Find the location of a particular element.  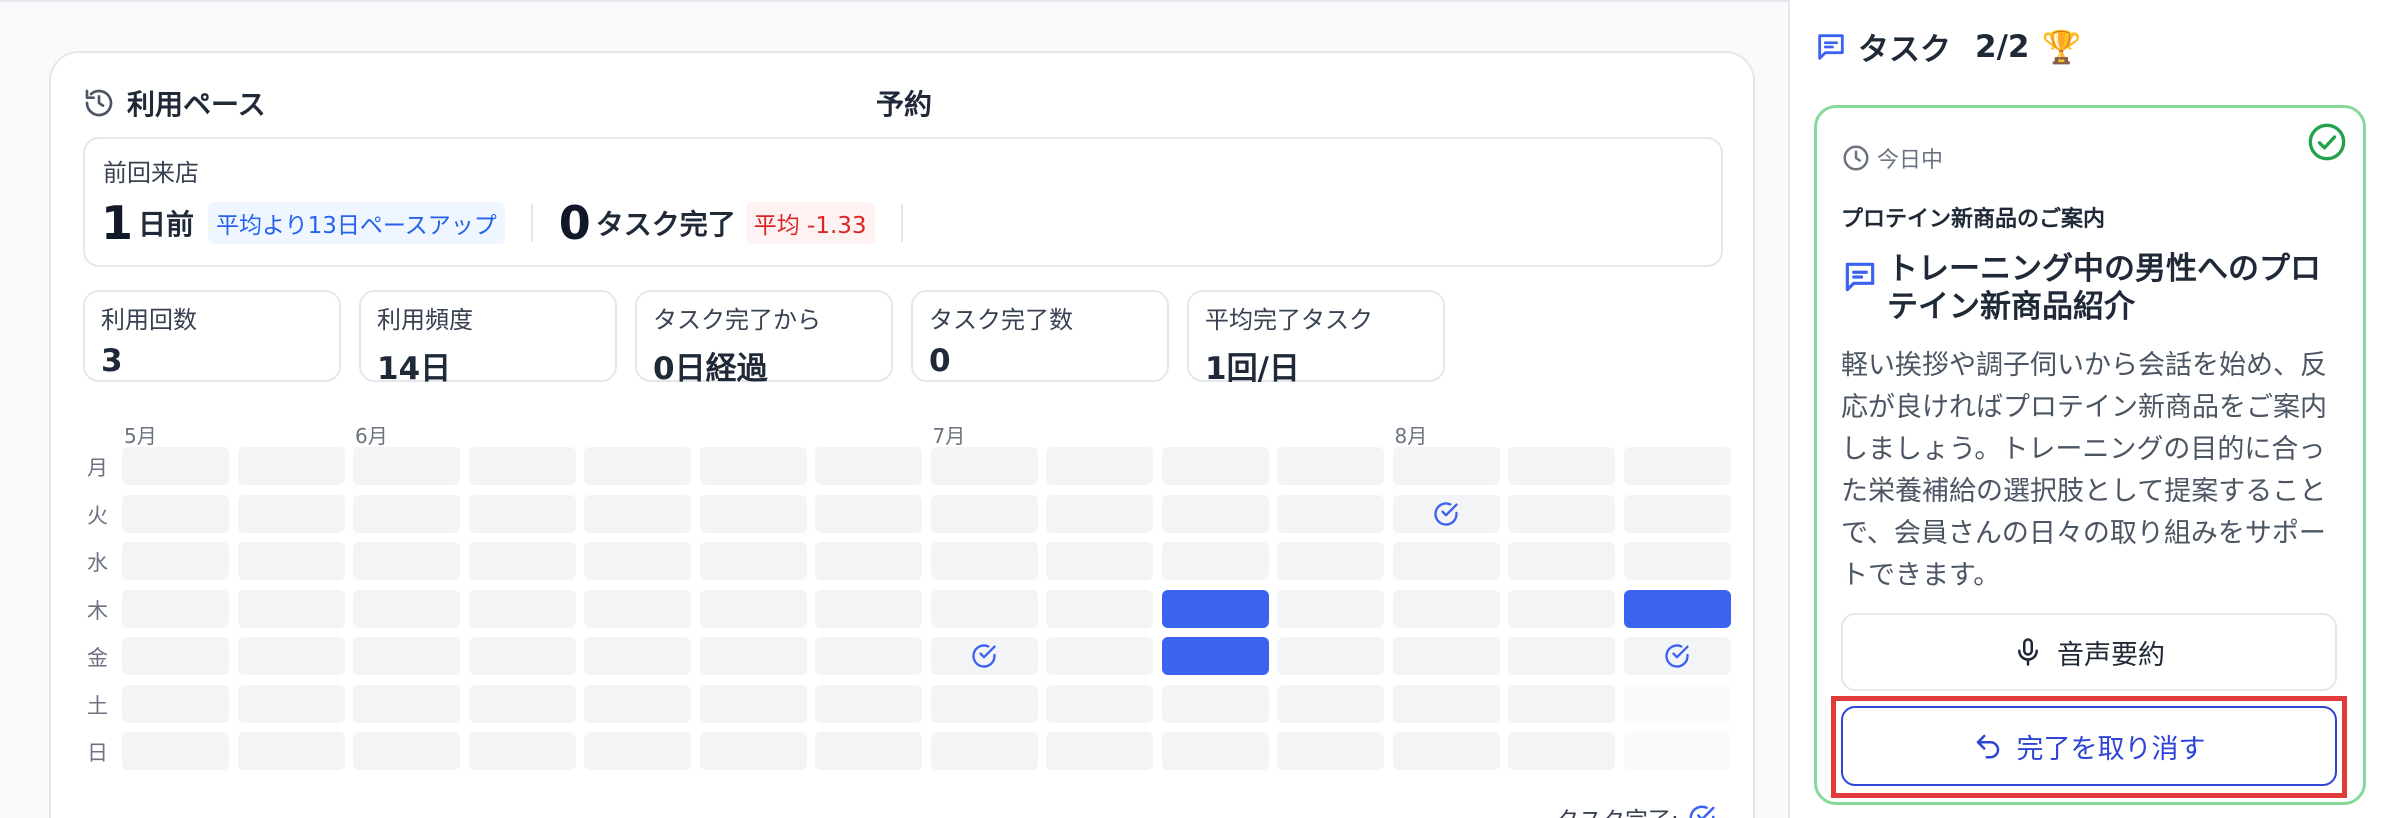

stat-value: 0 is located at coordinates (940, 361).